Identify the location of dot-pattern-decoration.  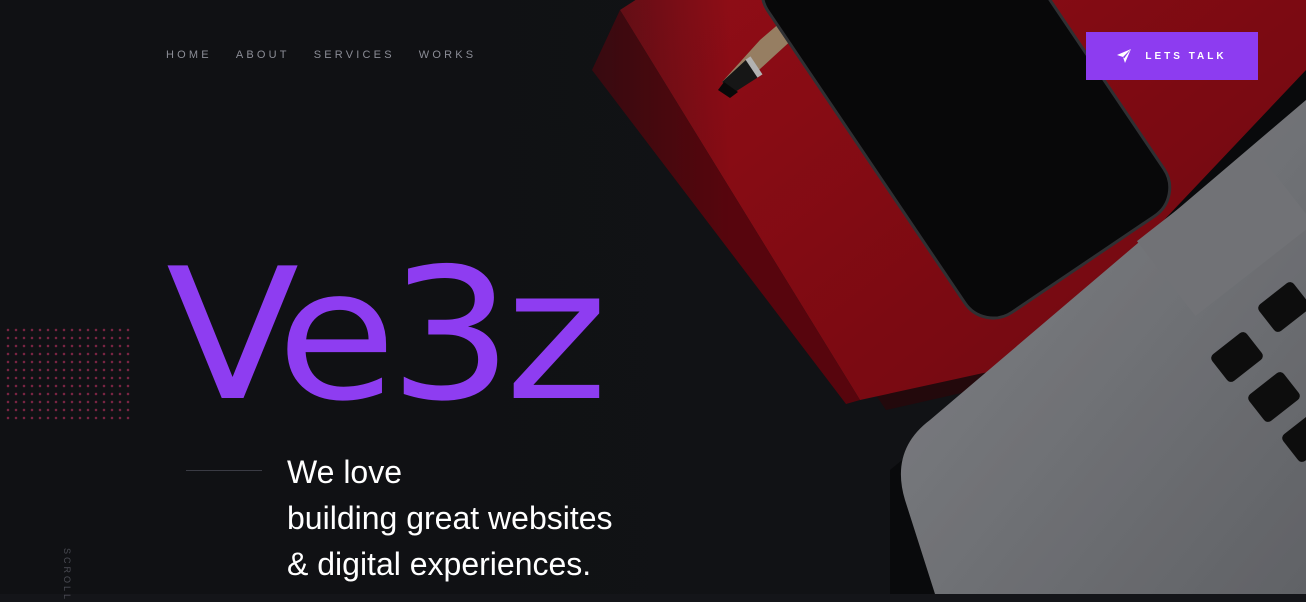
(69, 374).